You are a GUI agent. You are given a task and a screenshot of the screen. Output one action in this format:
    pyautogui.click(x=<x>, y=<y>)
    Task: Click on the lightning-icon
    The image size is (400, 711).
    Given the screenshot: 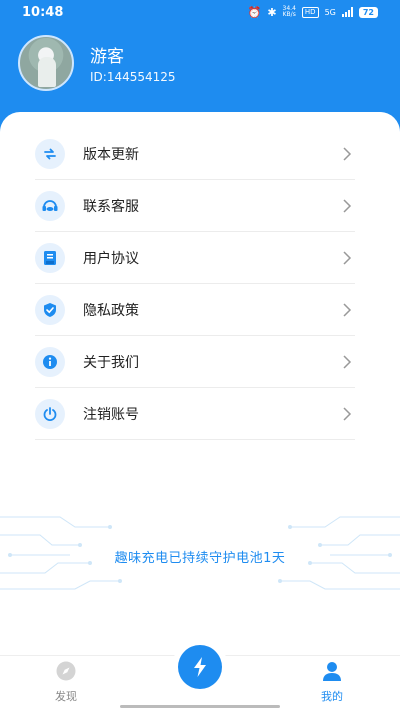 What is the action you would take?
    pyautogui.click(x=200, y=667)
    